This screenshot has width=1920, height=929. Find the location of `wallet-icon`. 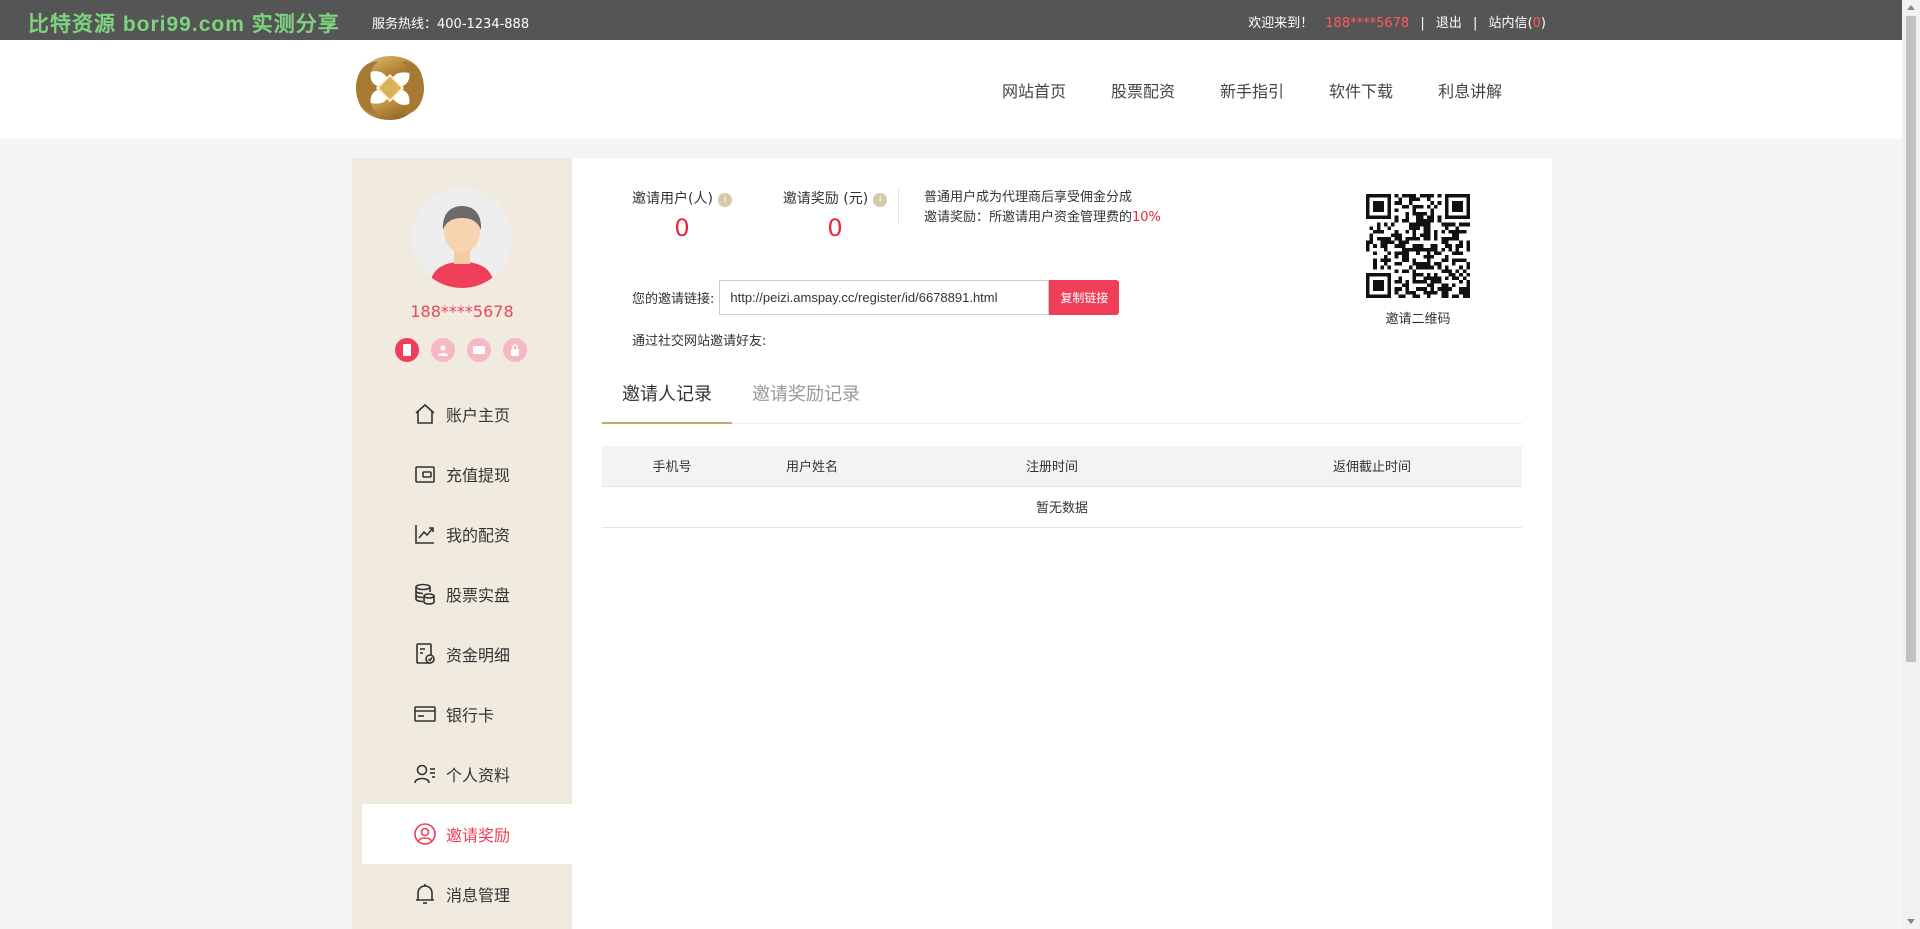

wallet-icon is located at coordinates (425, 474).